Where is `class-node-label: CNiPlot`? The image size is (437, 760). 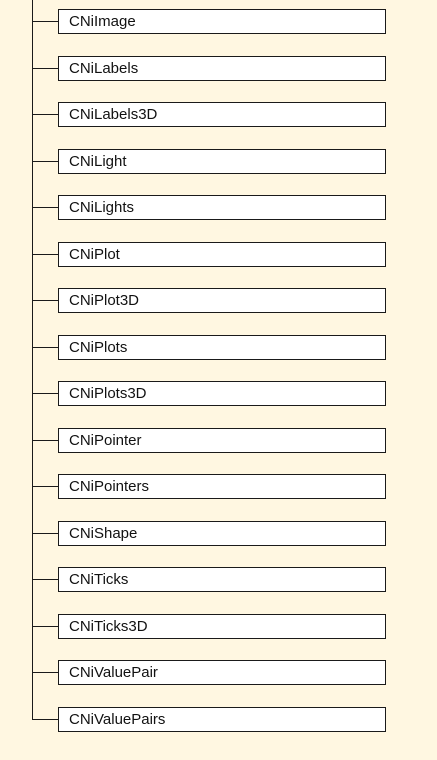 class-node-label: CNiPlot is located at coordinates (94, 254).